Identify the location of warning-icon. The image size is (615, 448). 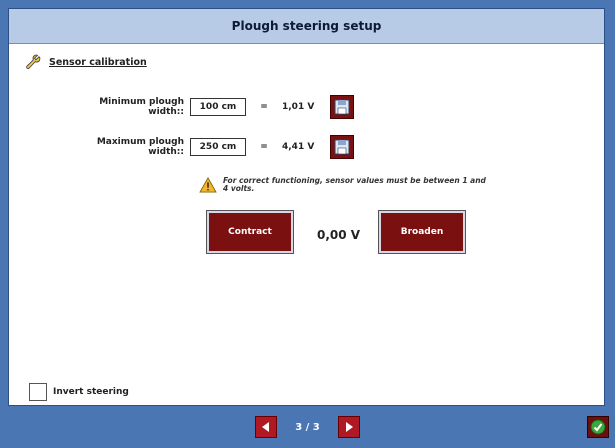
(208, 185).